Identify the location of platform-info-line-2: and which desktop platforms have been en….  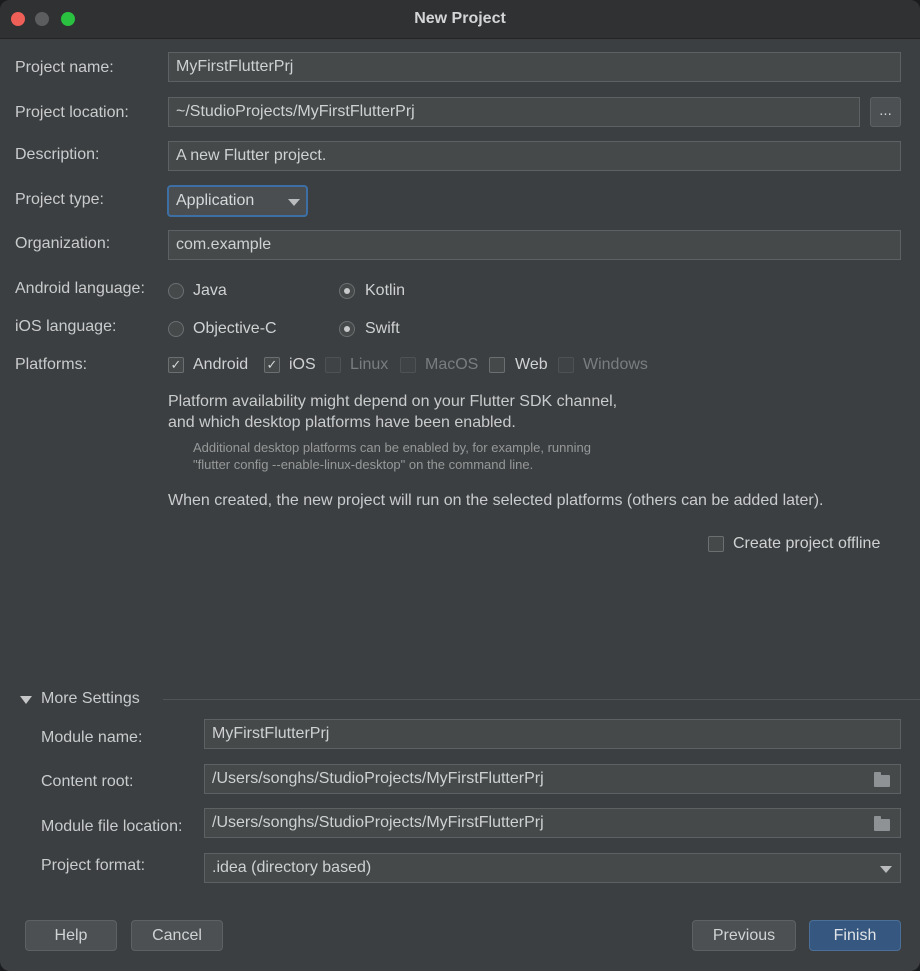
(342, 422).